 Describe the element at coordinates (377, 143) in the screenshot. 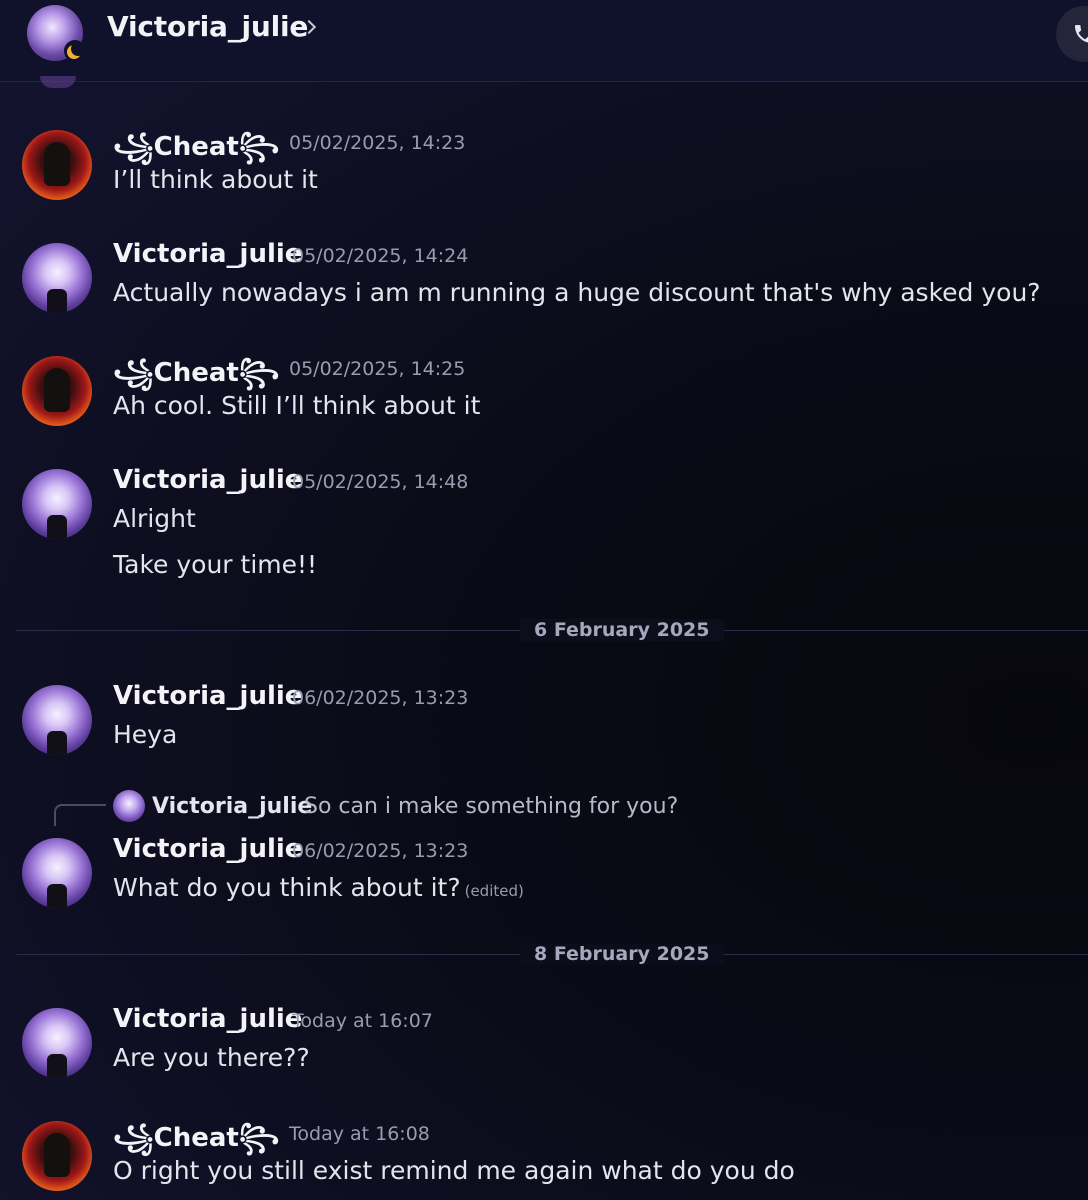

I see `message-timestamp: 05/02/2025, 14:23` at that location.